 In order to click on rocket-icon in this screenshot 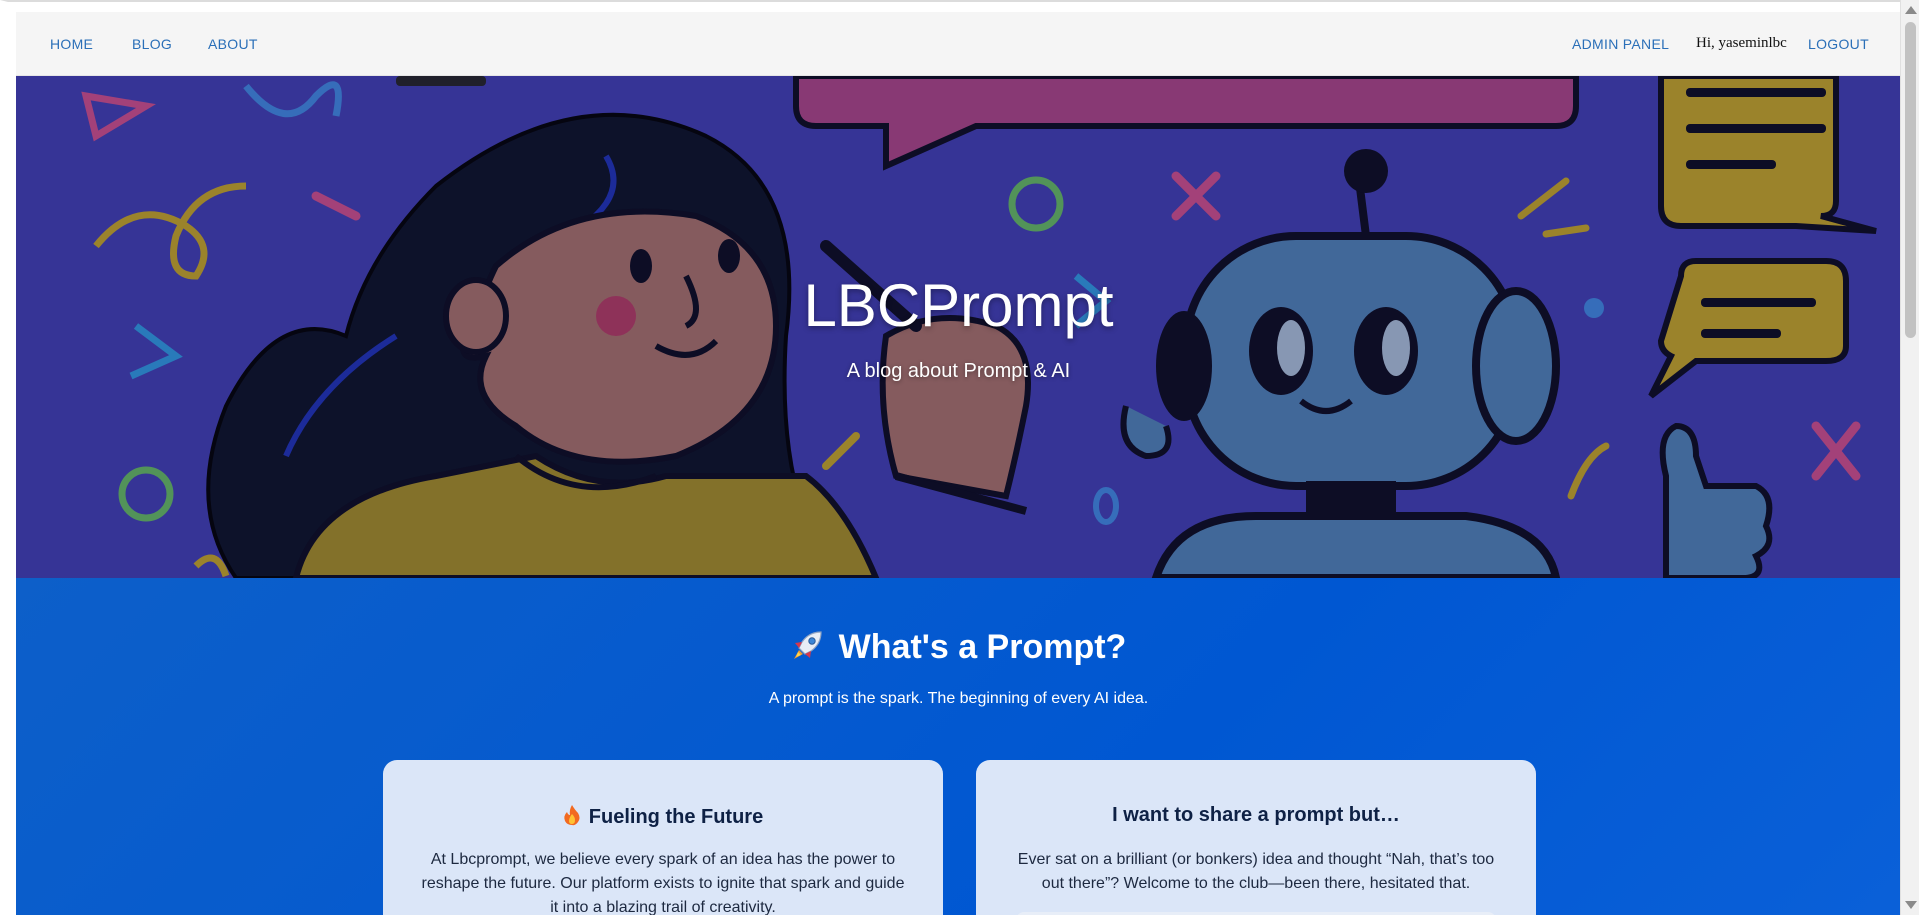, I will do `click(807, 645)`.